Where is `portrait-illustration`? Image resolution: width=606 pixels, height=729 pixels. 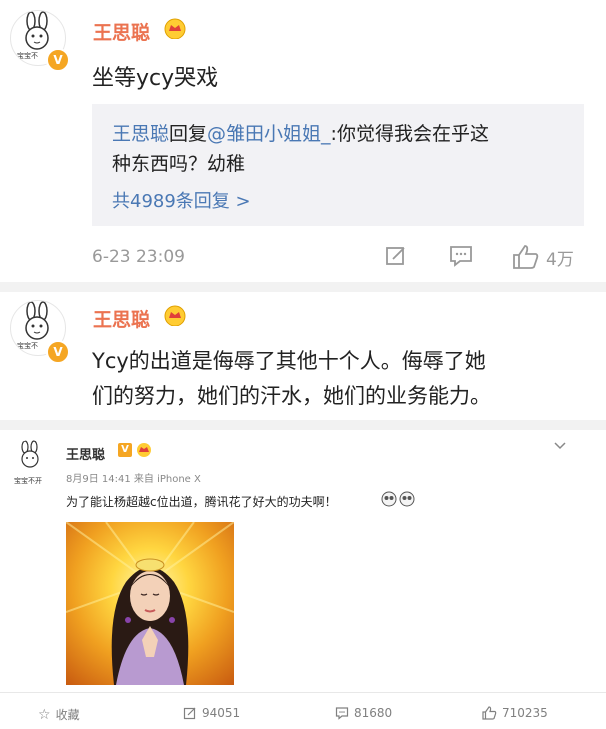 portrait-illustration is located at coordinates (150, 603).